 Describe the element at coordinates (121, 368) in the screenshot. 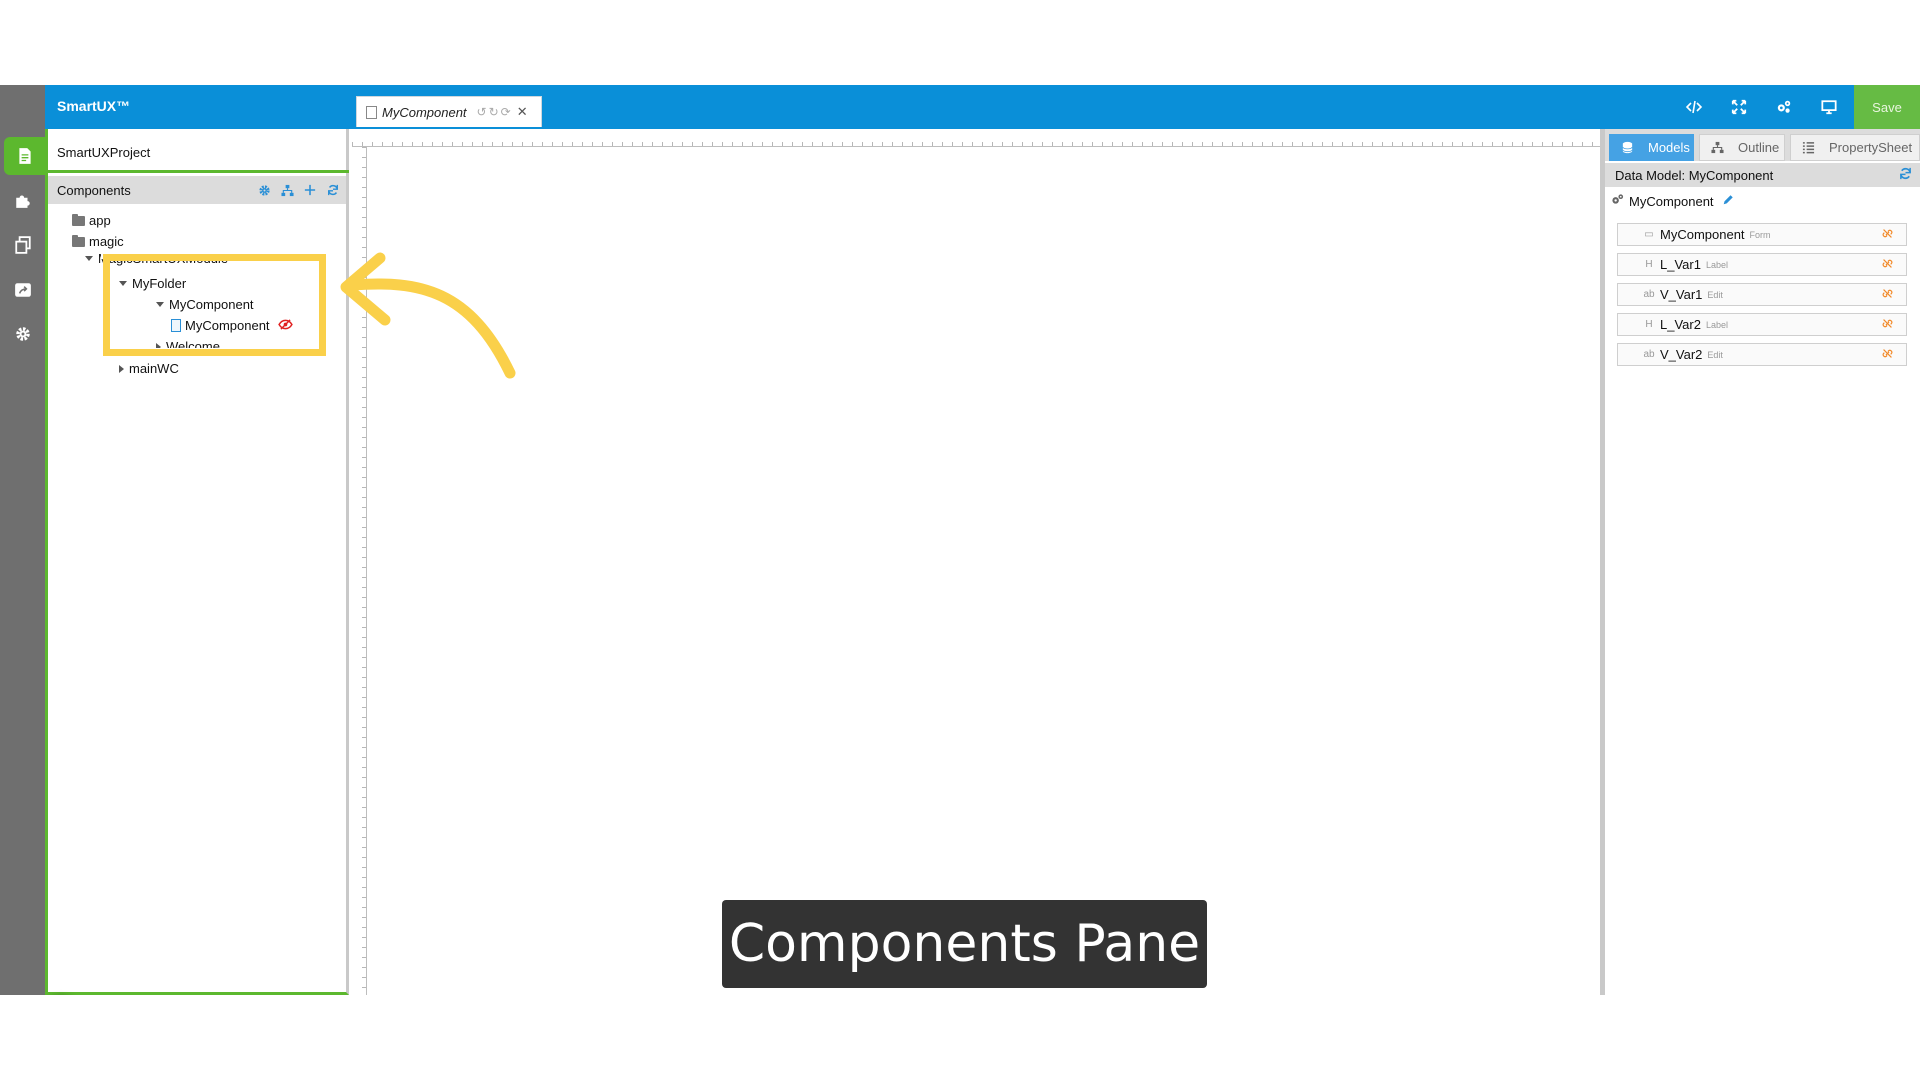

I see `chevron-right-icon` at that location.